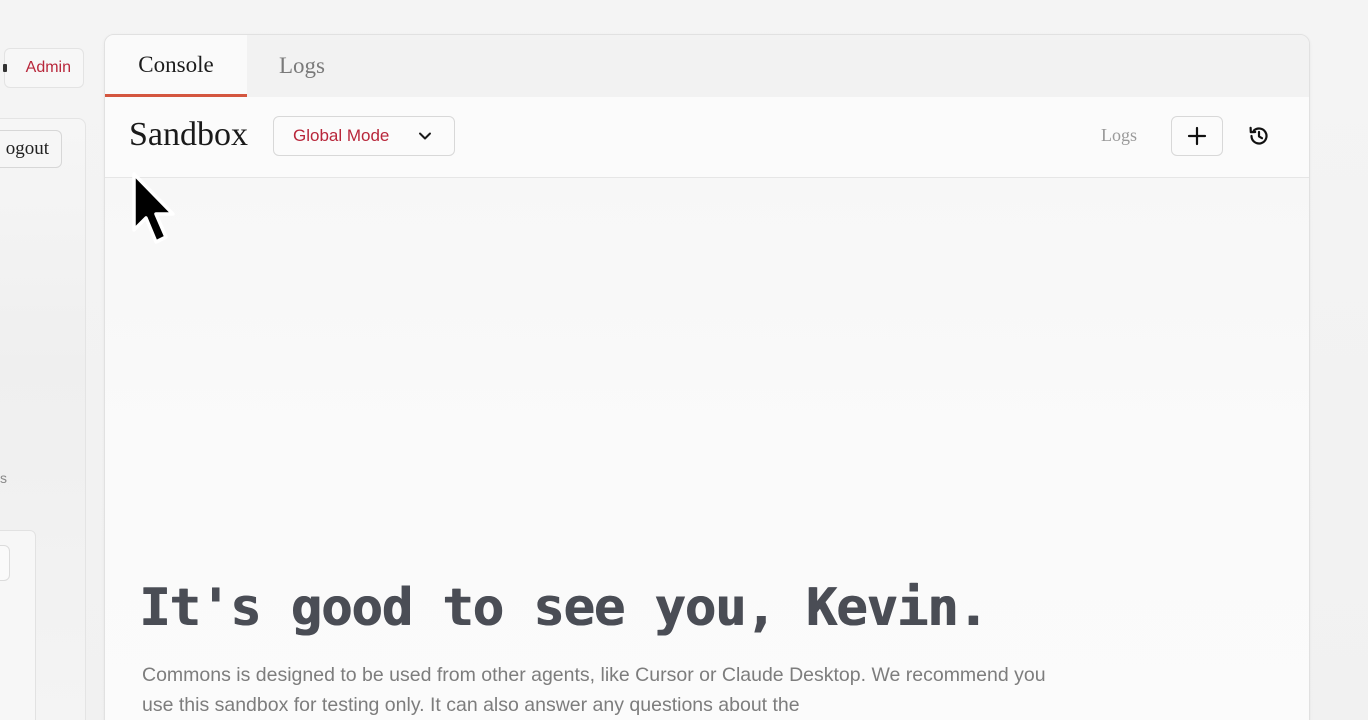 The image size is (1368, 720). I want to click on tab-bar: Console Logs, so click(707, 66).